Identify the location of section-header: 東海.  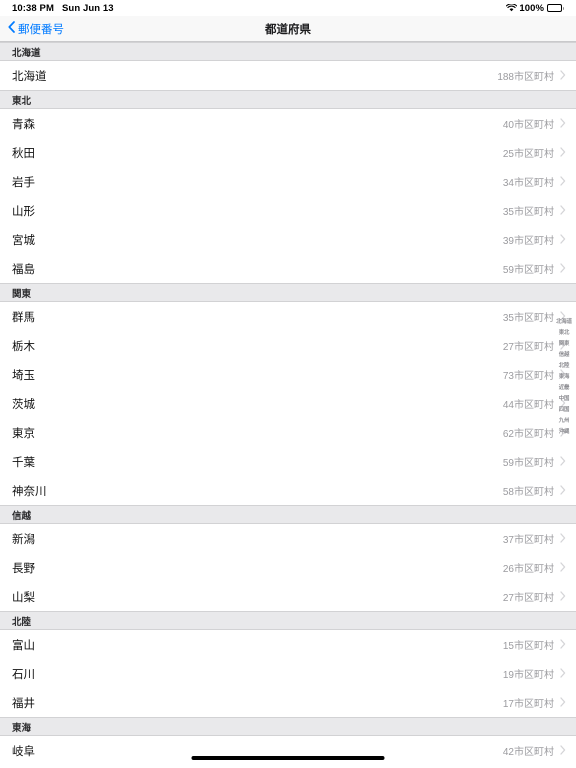
(288, 726).